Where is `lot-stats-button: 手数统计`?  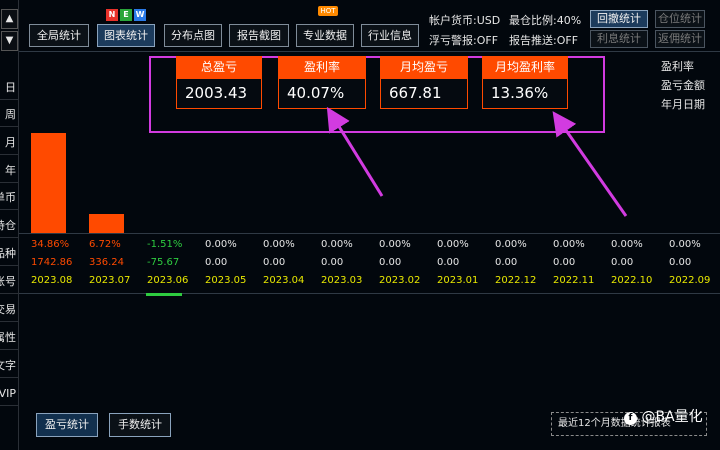
lot-stats-button: 手数统计 is located at coordinates (140, 425).